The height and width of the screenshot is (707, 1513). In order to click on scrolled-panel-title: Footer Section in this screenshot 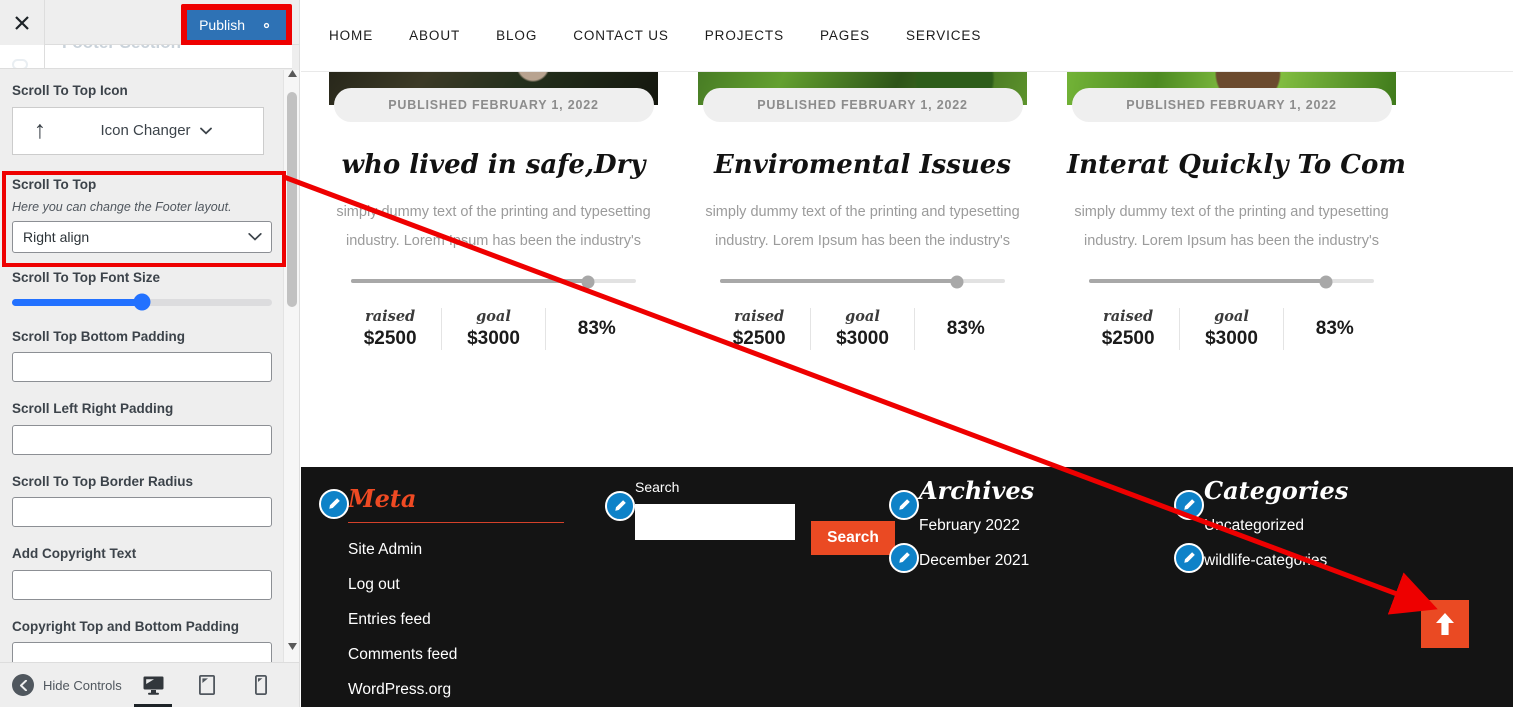, I will do `click(146, 57)`.